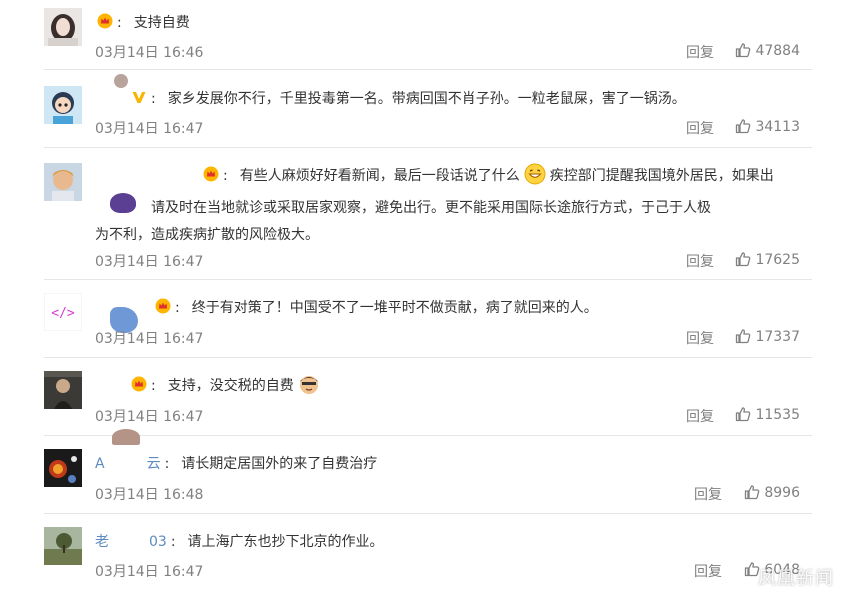 The height and width of the screenshot is (604, 846). I want to click on comment-meta: 03月14日 16:46 回复 47884, so click(453, 52).